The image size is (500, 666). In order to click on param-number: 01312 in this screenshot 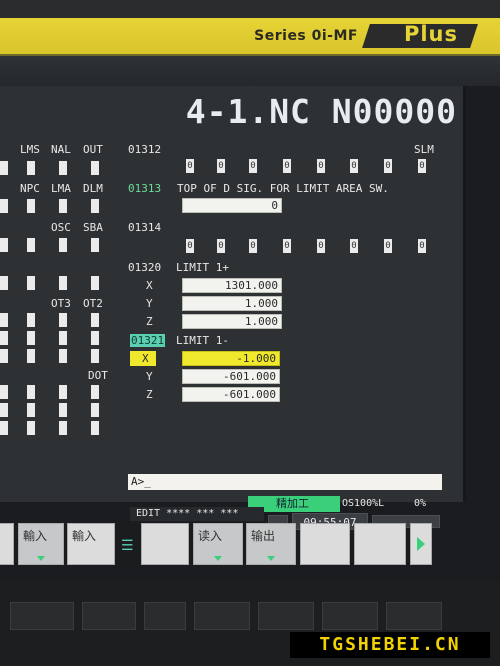, I will do `click(145, 149)`.